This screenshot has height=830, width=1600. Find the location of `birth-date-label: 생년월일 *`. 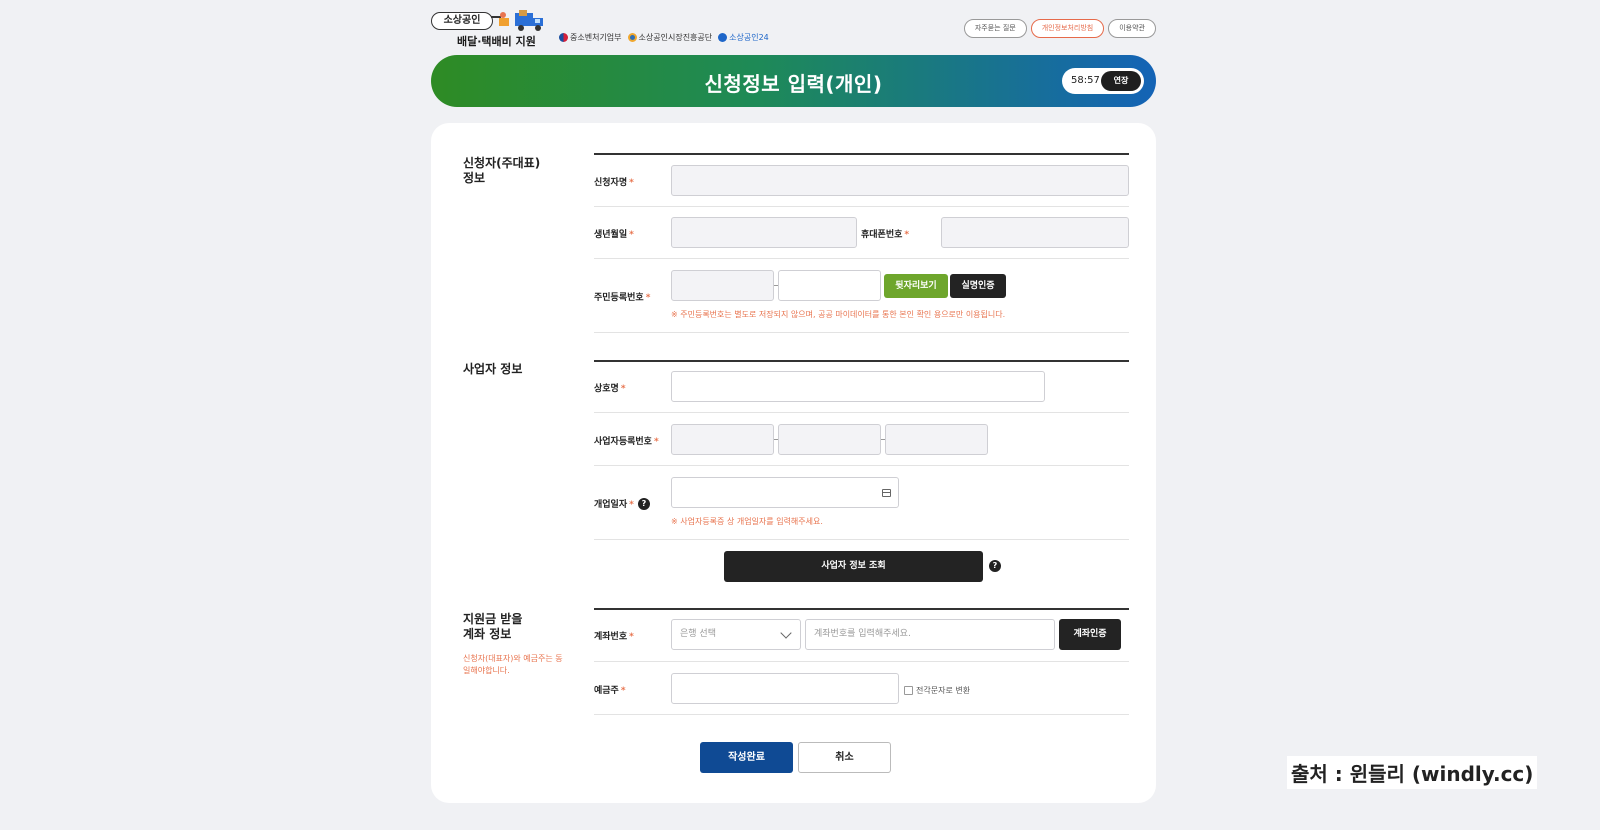

birth-date-label: 생년월일 * is located at coordinates (614, 235).